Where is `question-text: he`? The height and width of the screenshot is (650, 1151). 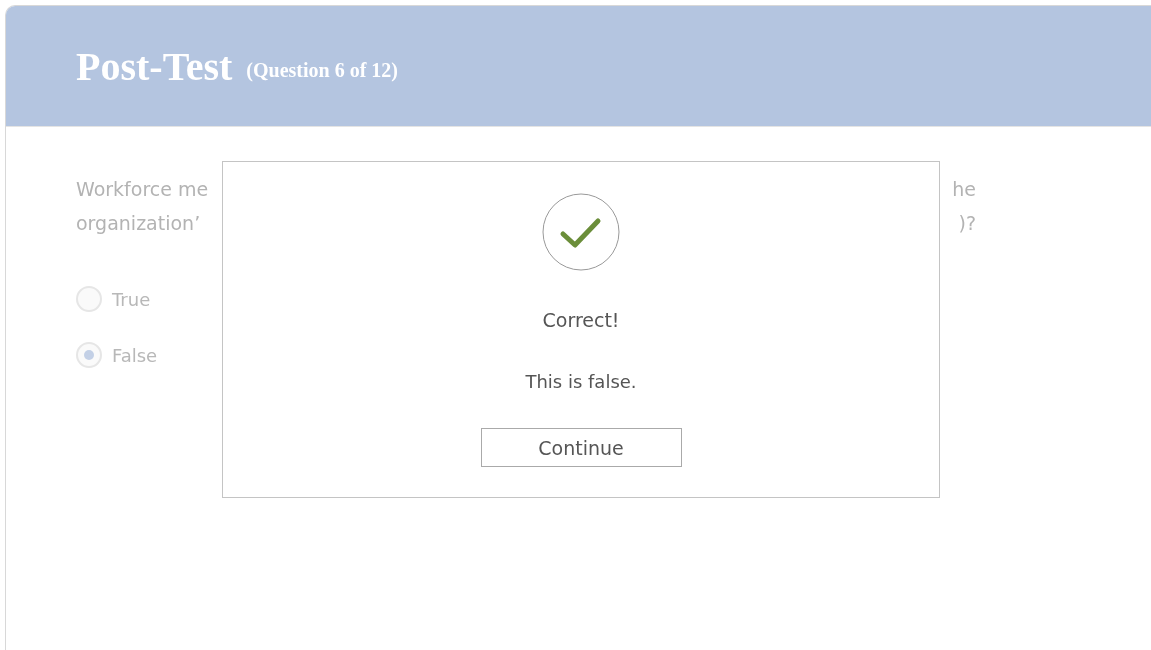
question-text: he is located at coordinates (964, 189).